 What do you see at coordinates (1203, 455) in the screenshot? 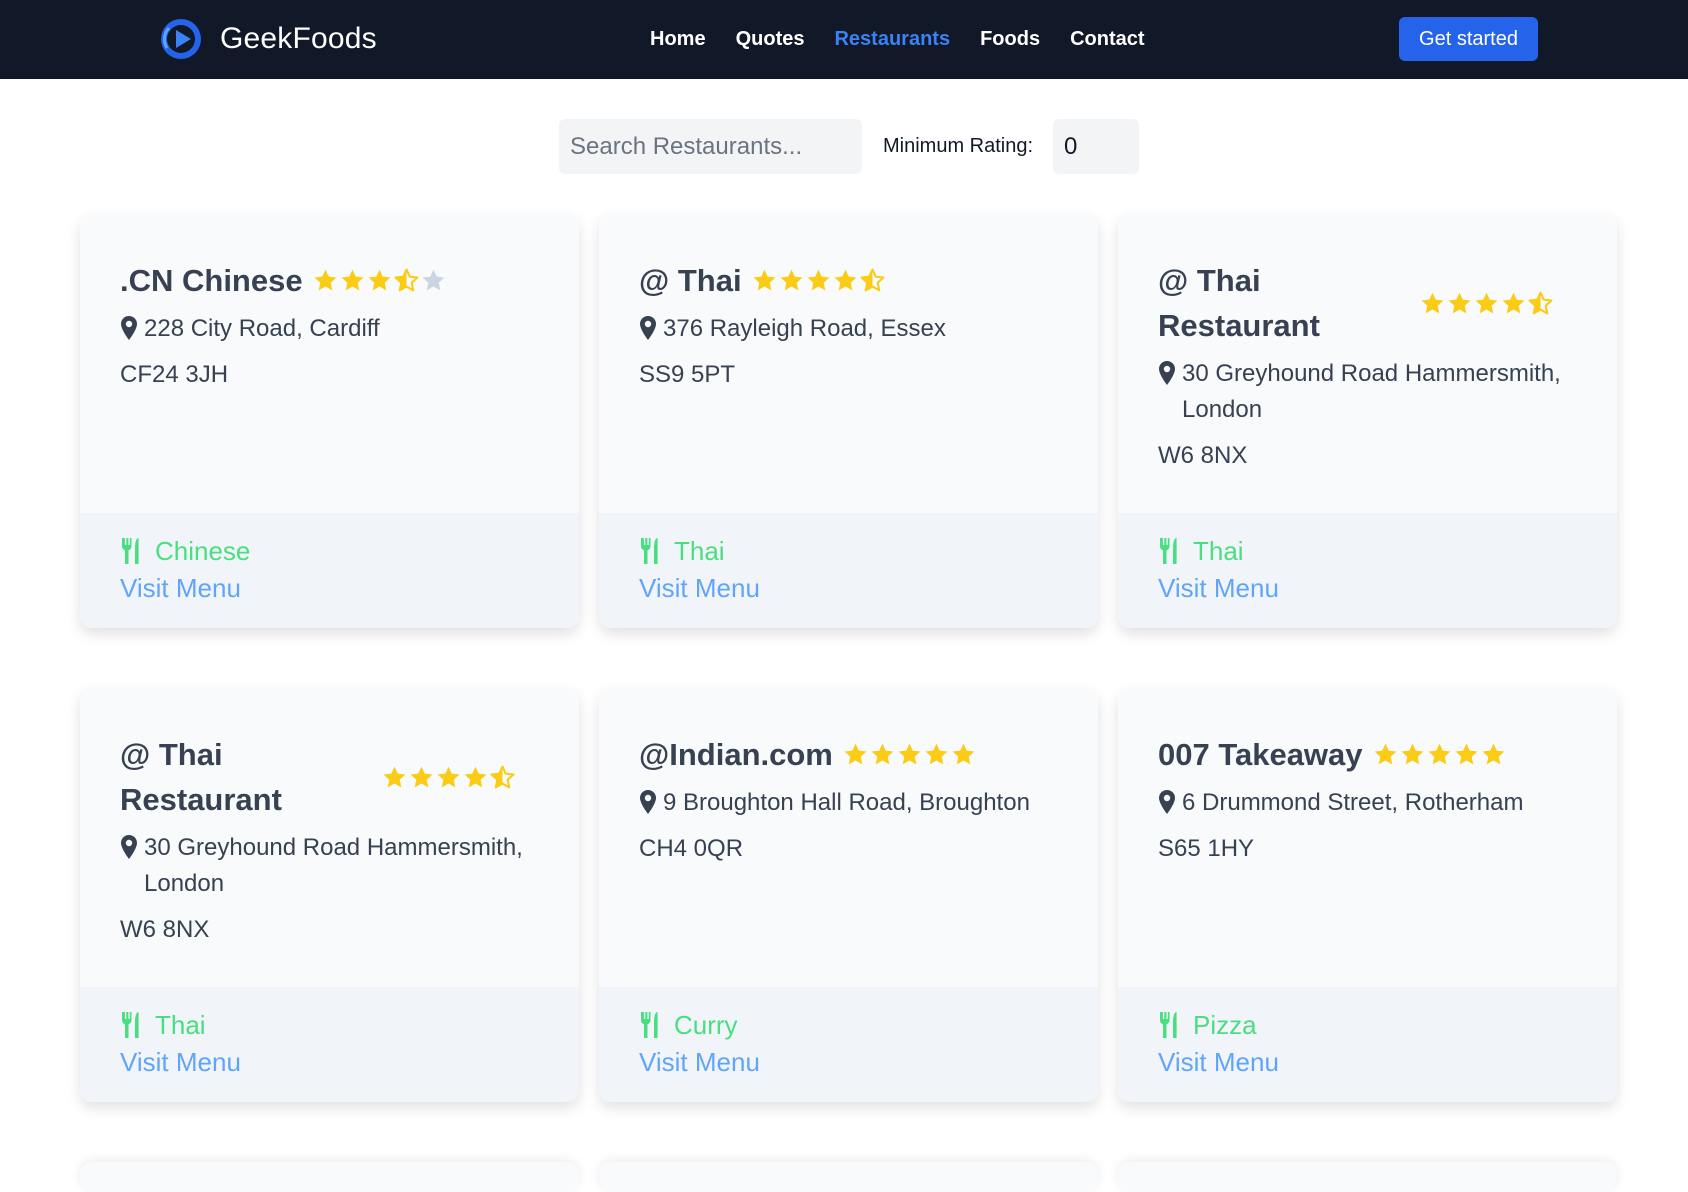
I see `restaurant-postcode: W6 8NX` at bounding box center [1203, 455].